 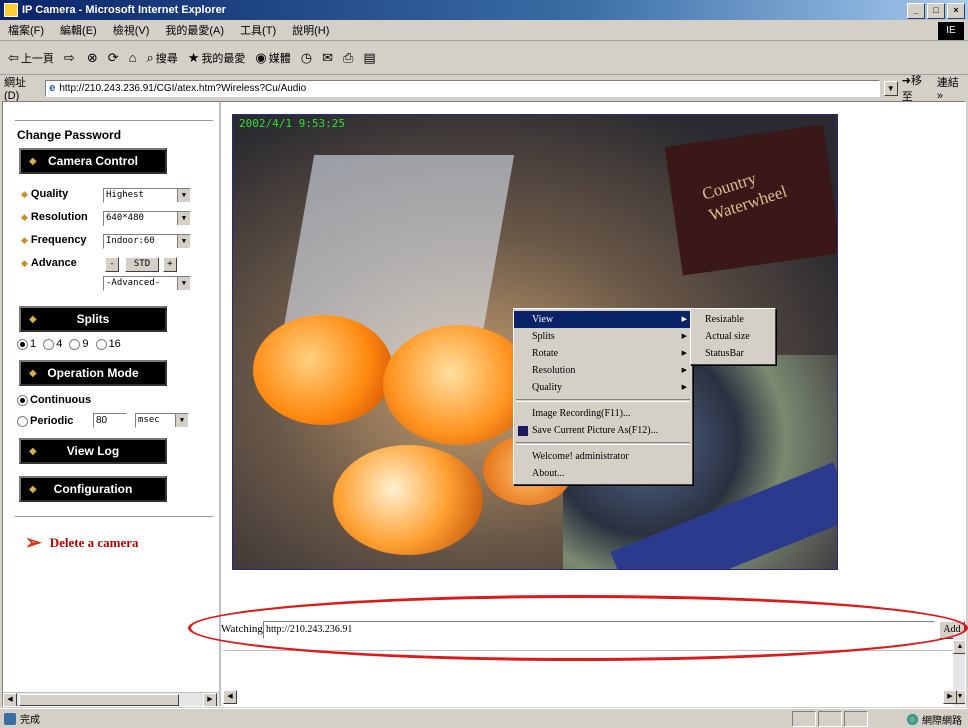 What do you see at coordinates (523, 431) in the screenshot?
I see `floppy-disk-icon` at bounding box center [523, 431].